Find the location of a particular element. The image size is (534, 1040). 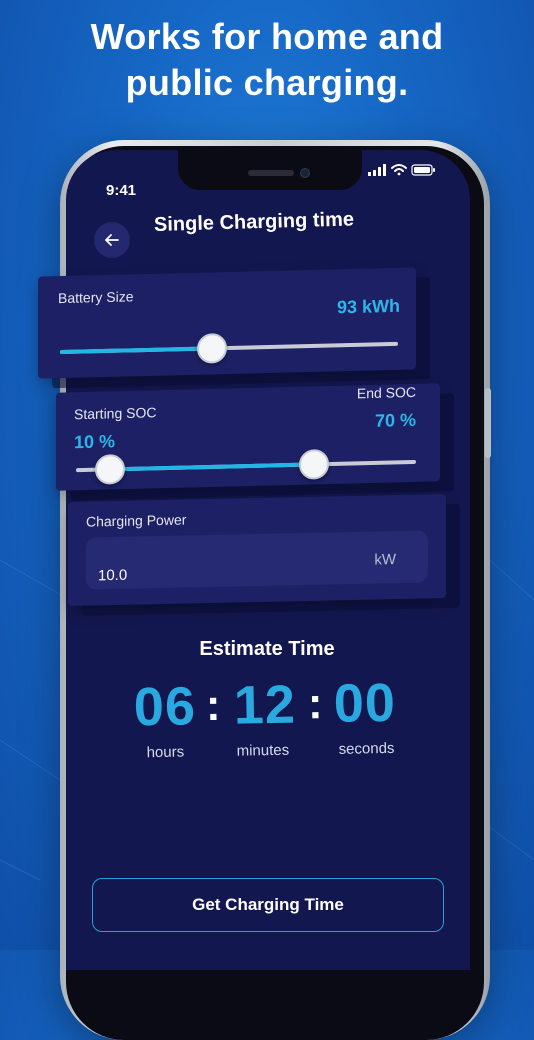

headline-line-2: public charging. is located at coordinates (267, 82).